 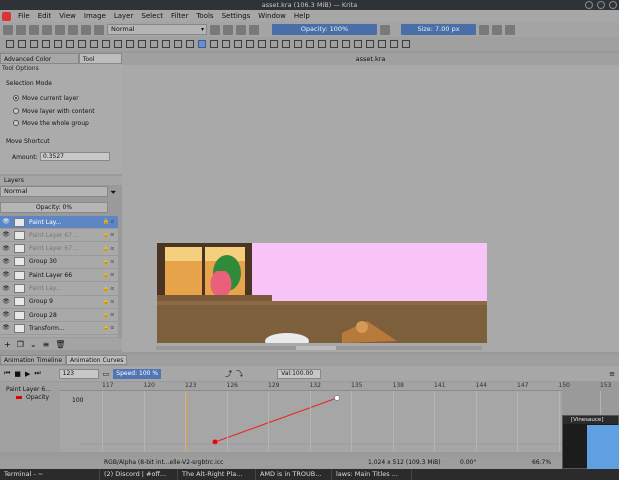 I want to click on canvas-artwork, so click(x=322, y=293).